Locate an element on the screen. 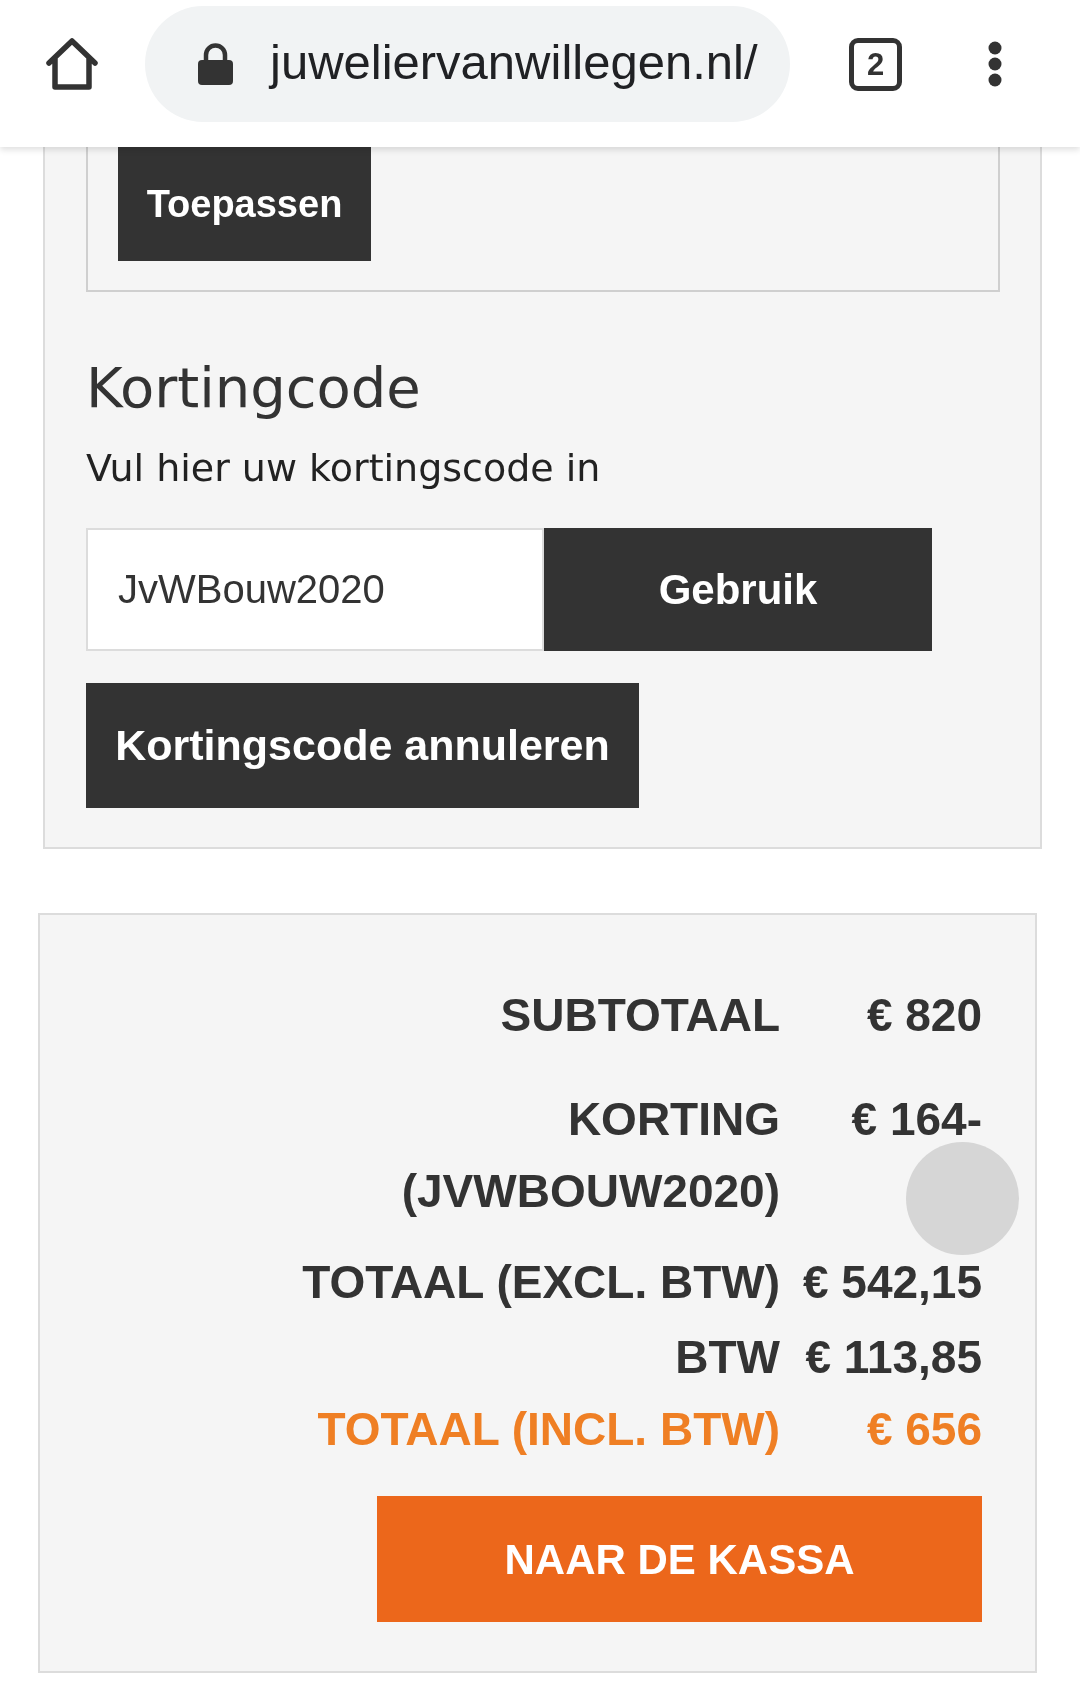 This screenshot has width=1080, height=1682. url-text: juweliervanwillegen.nl/ is located at coordinates (514, 64).